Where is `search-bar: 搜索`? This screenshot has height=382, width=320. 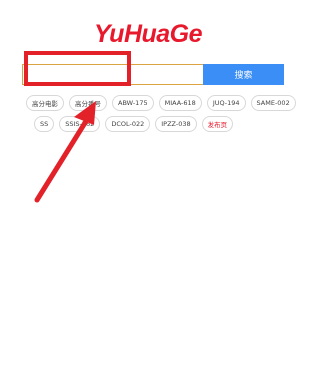
search-bar: 搜索 is located at coordinates (153, 74).